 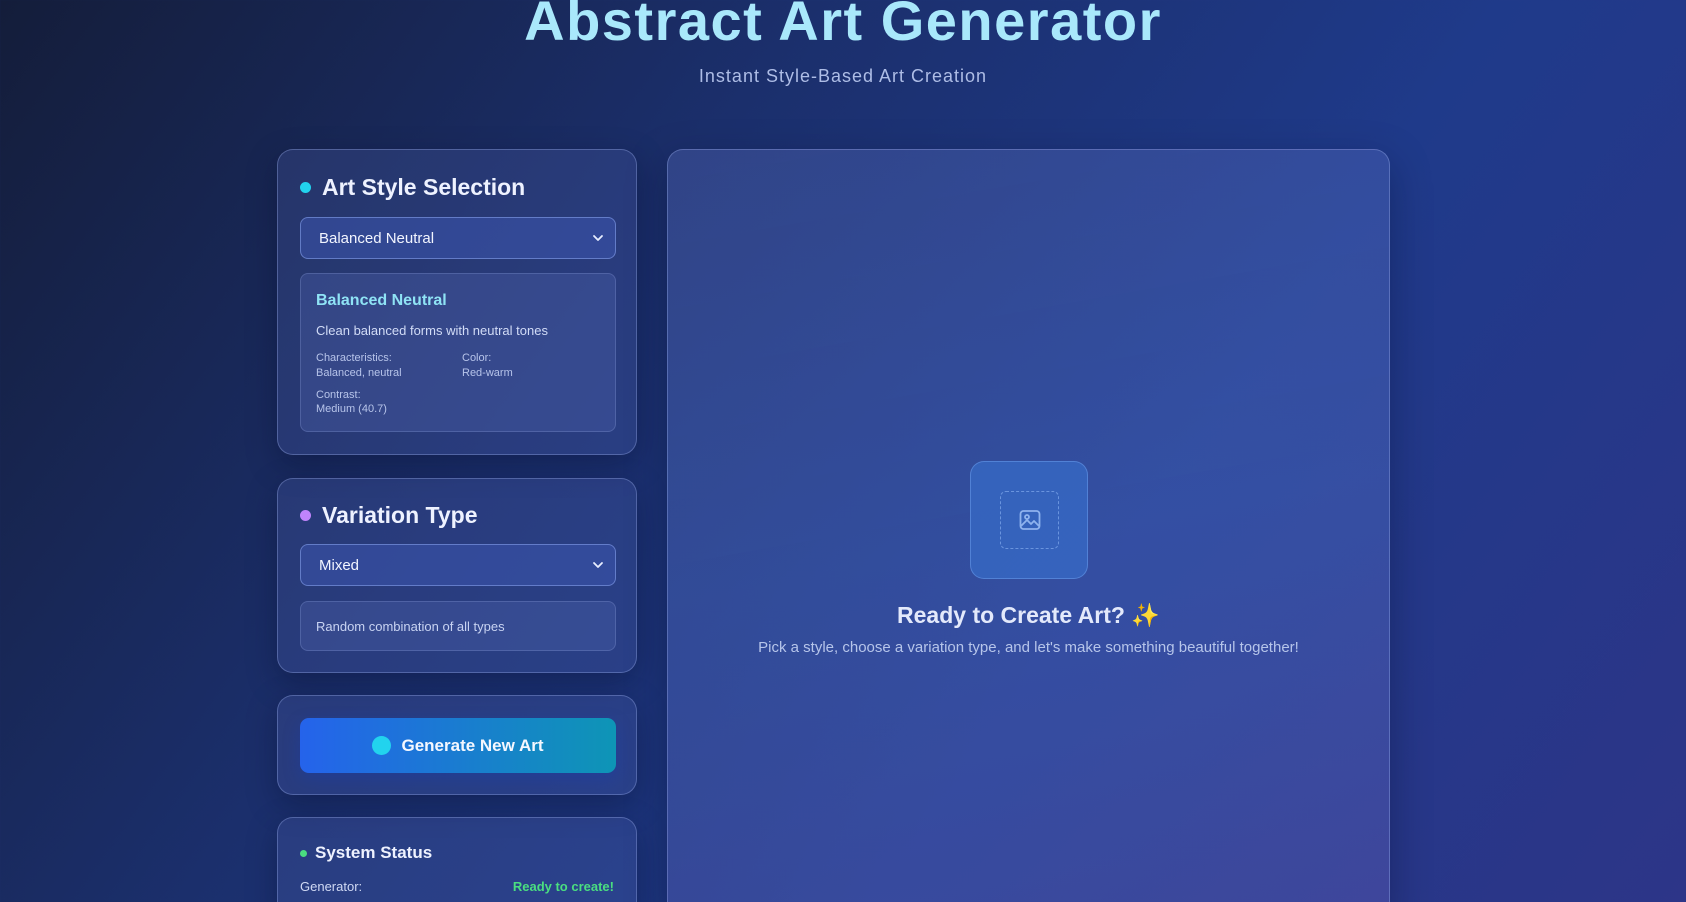 I want to click on variation-heading: Variation Type, so click(x=389, y=515).